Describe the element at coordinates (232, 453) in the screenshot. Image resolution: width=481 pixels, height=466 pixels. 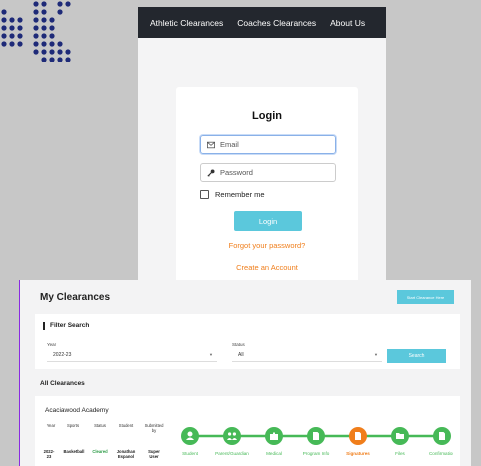
I see `step-label: Parent/Guardian` at that location.